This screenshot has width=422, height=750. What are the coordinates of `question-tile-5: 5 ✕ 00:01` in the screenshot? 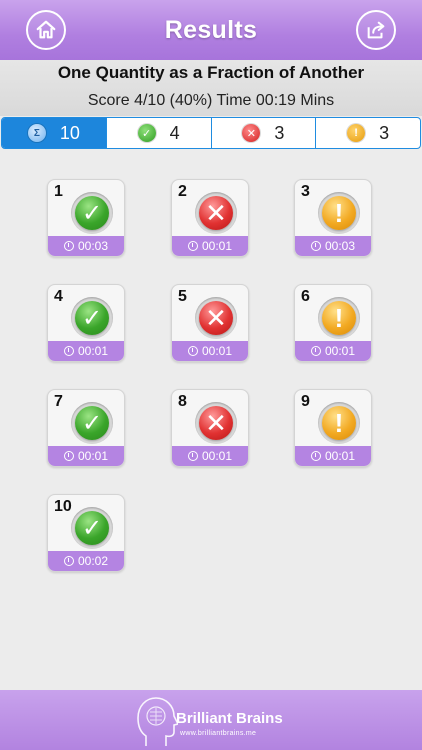 It's located at (210, 323).